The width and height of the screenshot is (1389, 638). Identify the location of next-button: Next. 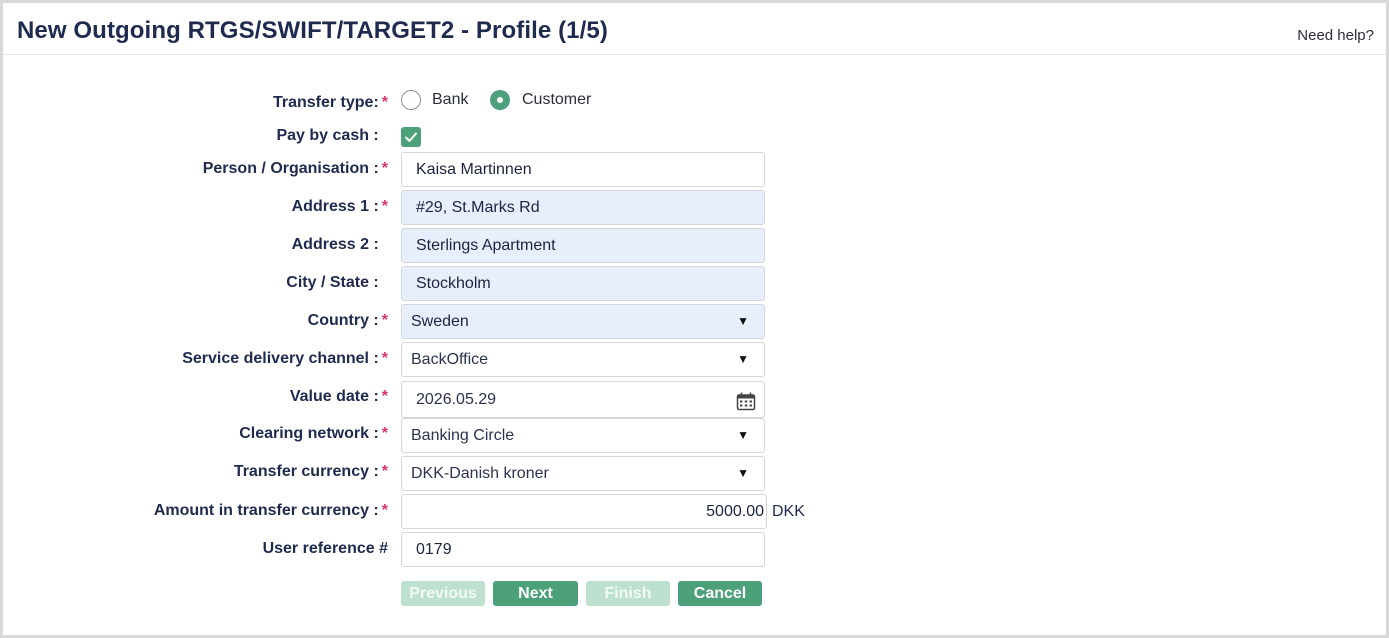
(535, 593).